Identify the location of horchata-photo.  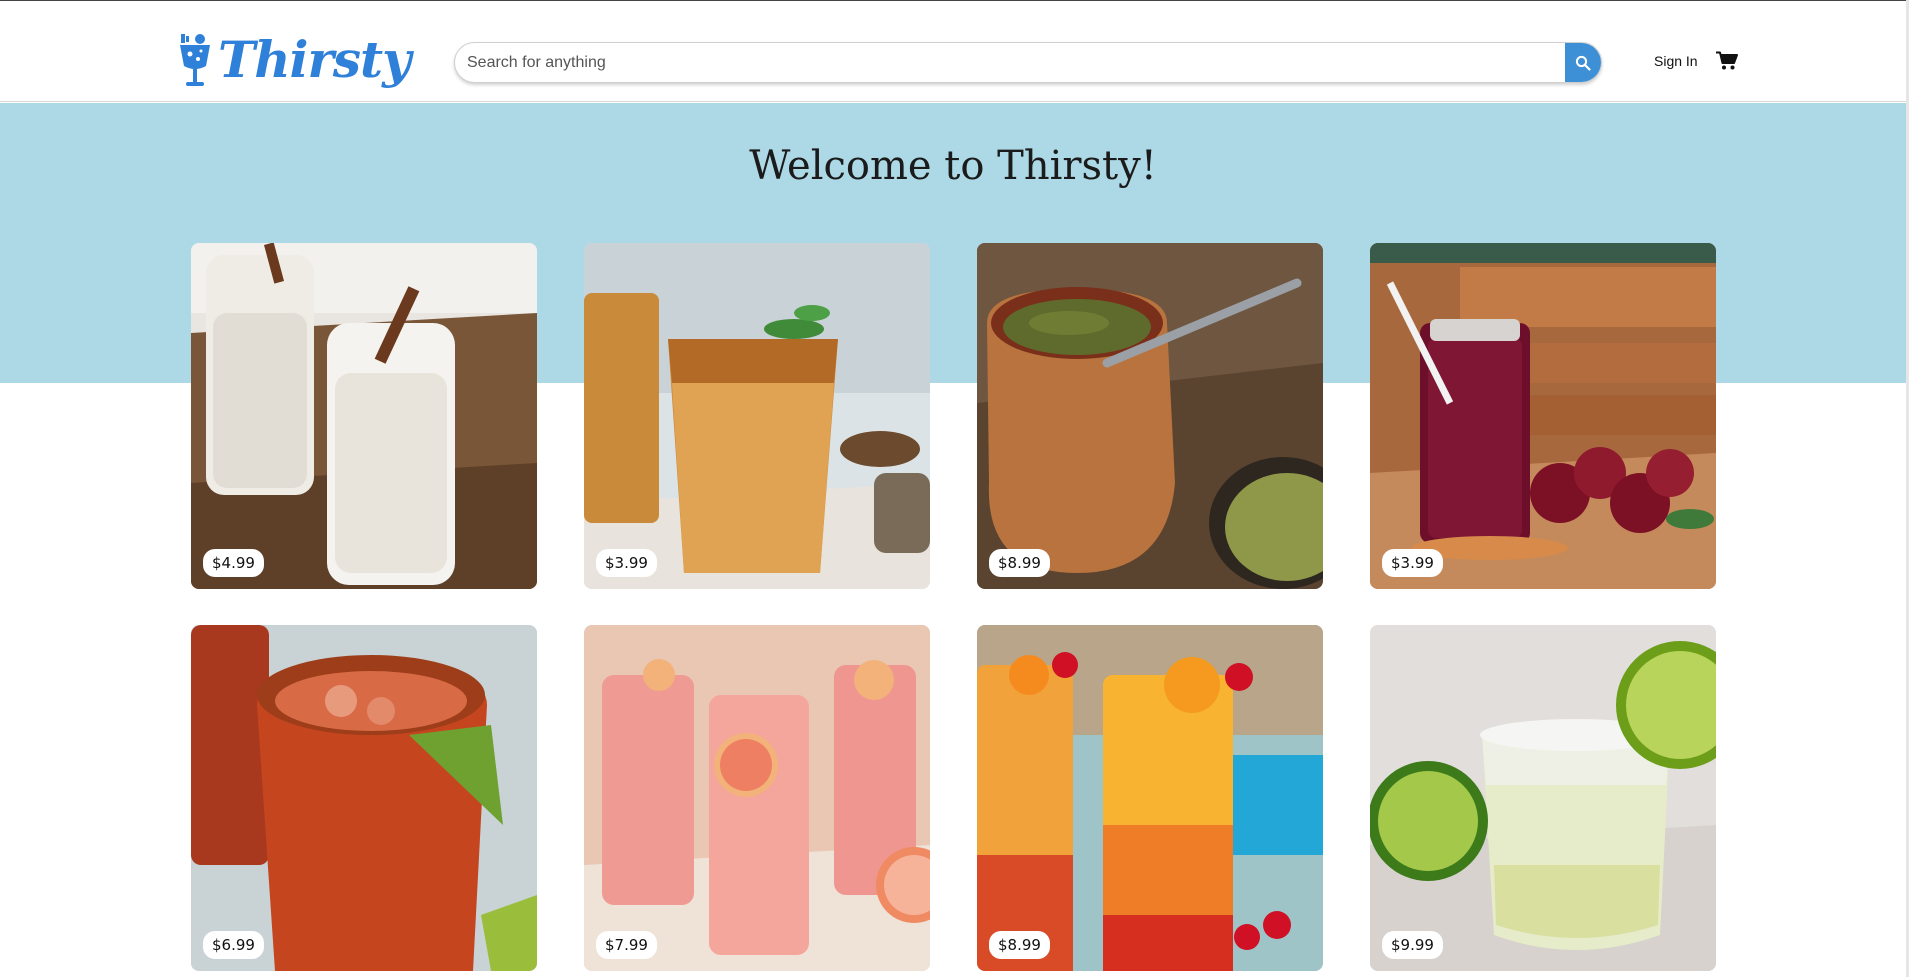
(364, 416).